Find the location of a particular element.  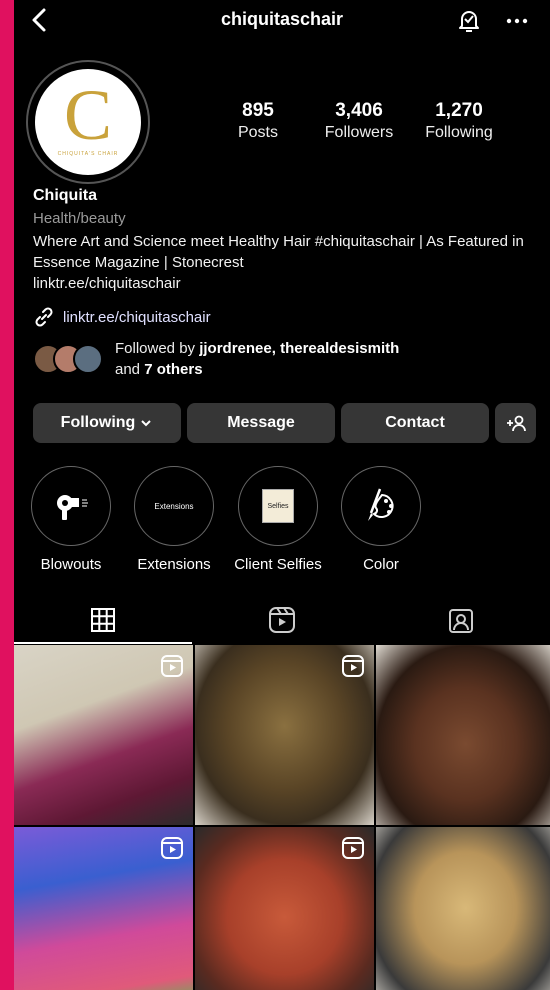

avatar: C CHIQUITA'S CHAIR is located at coordinates (88, 122).